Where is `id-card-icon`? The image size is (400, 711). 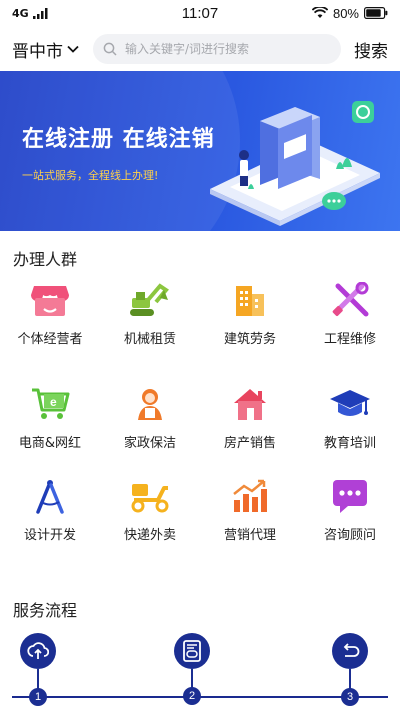 id-card-icon is located at coordinates (192, 651).